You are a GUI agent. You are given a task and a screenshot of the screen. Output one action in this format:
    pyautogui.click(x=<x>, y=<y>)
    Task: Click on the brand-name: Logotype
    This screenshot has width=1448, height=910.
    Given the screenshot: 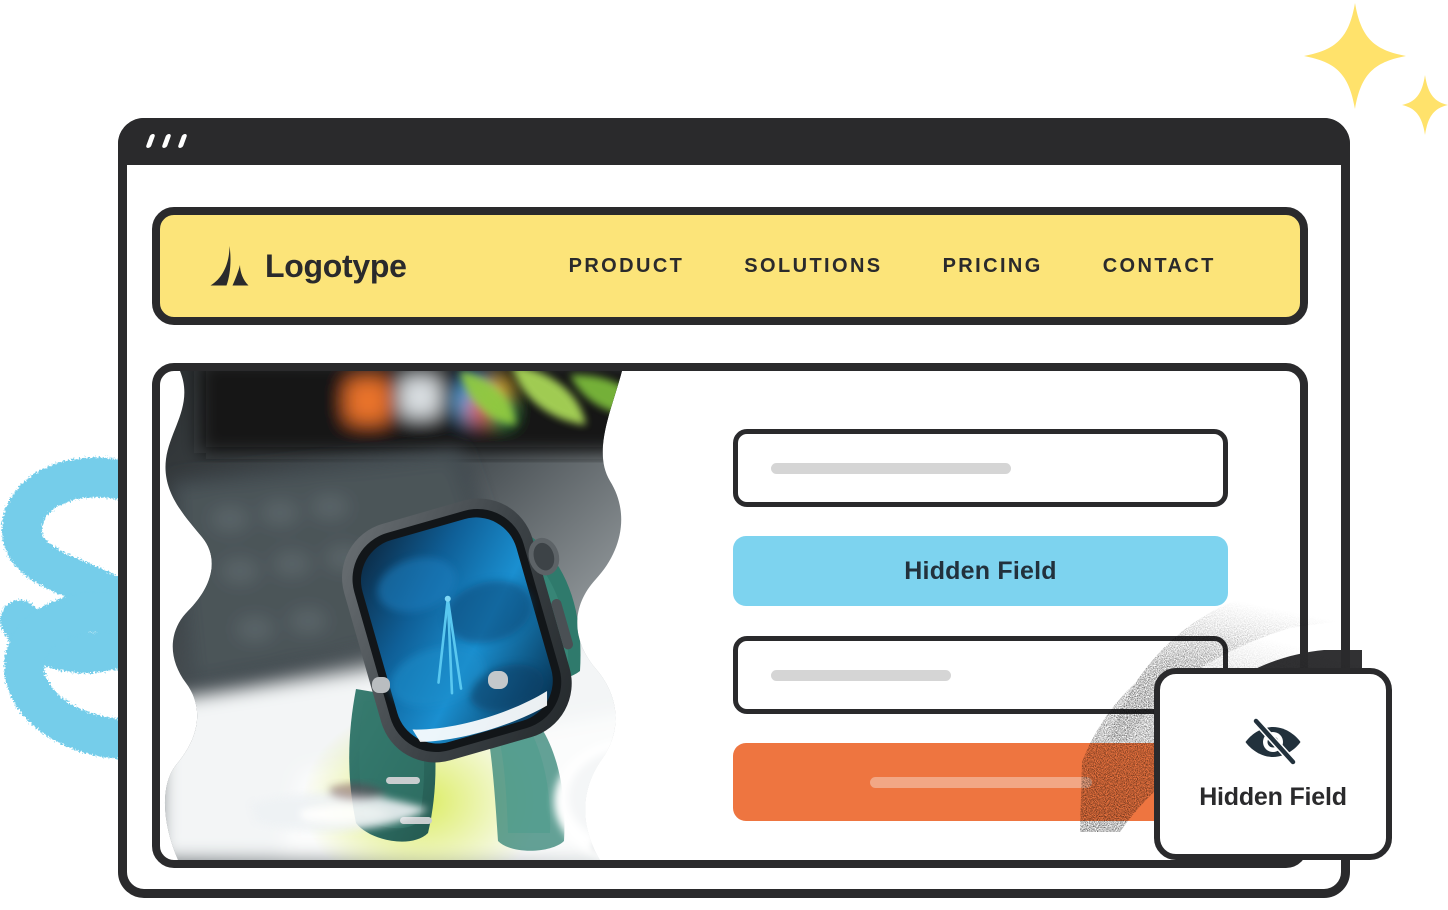 What is the action you would take?
    pyautogui.click(x=336, y=265)
    